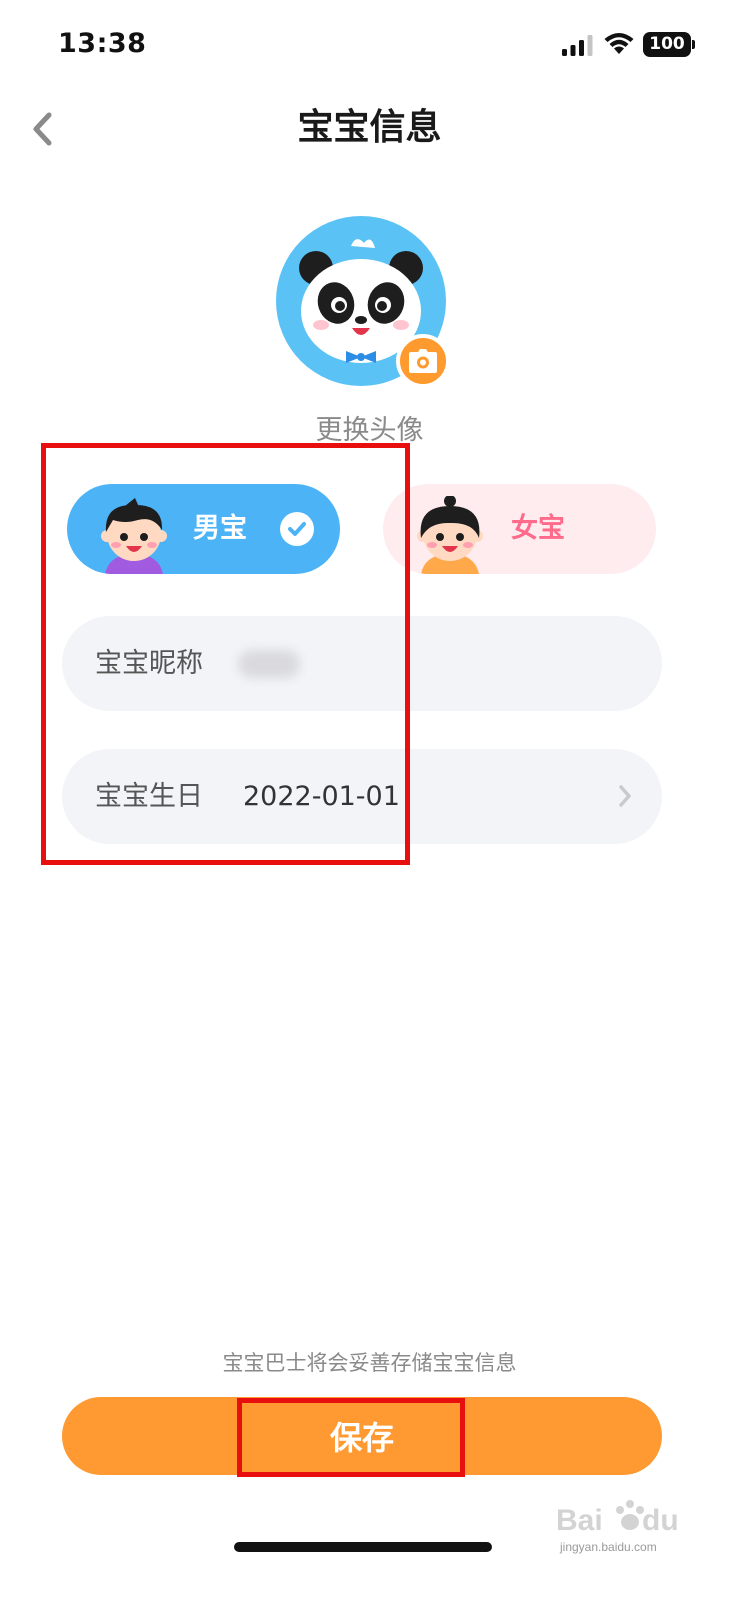 This screenshot has height=1600, width=739. Describe the element at coordinates (617, 1518) in the screenshot. I see `baidu-watermark-logo: Bai du` at that location.